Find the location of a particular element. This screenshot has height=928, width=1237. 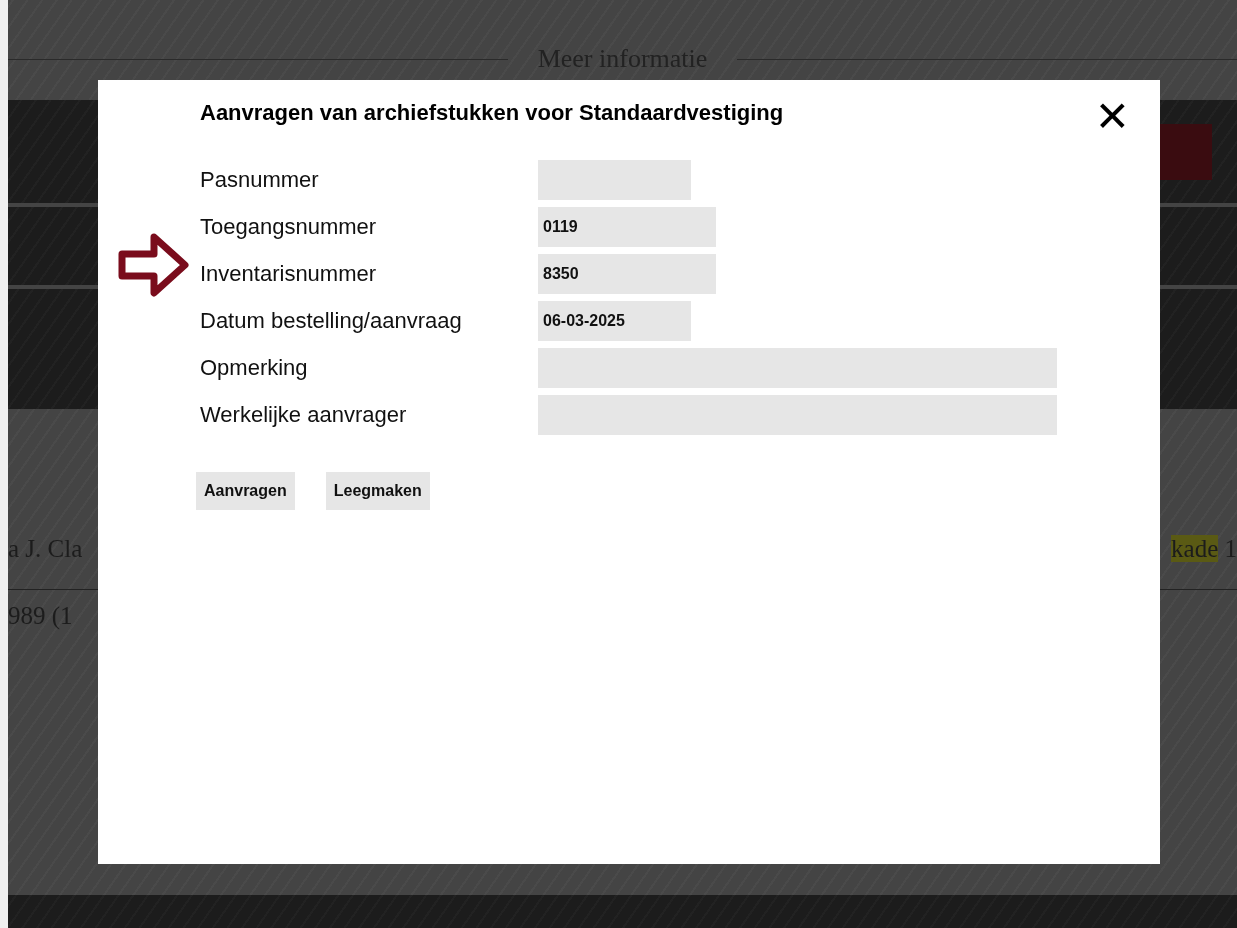

clear-button: Leegmaken is located at coordinates (377, 491).